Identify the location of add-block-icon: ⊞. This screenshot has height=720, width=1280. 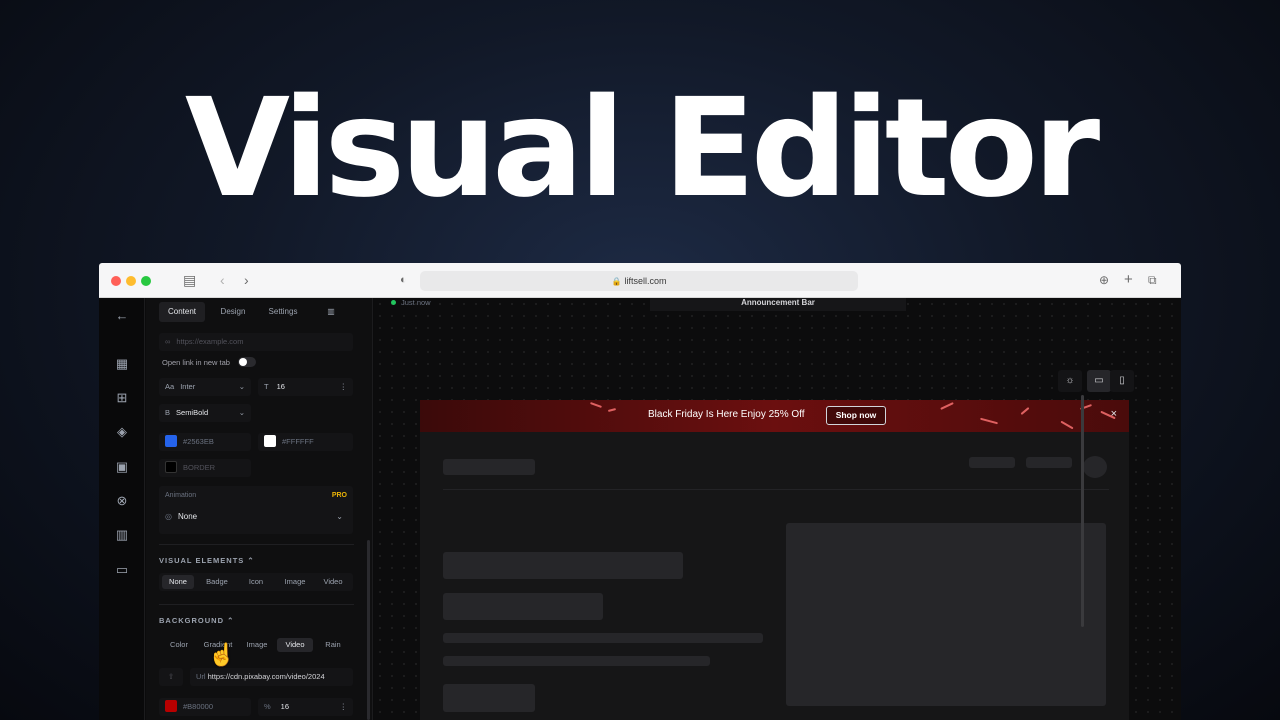
(122, 398).